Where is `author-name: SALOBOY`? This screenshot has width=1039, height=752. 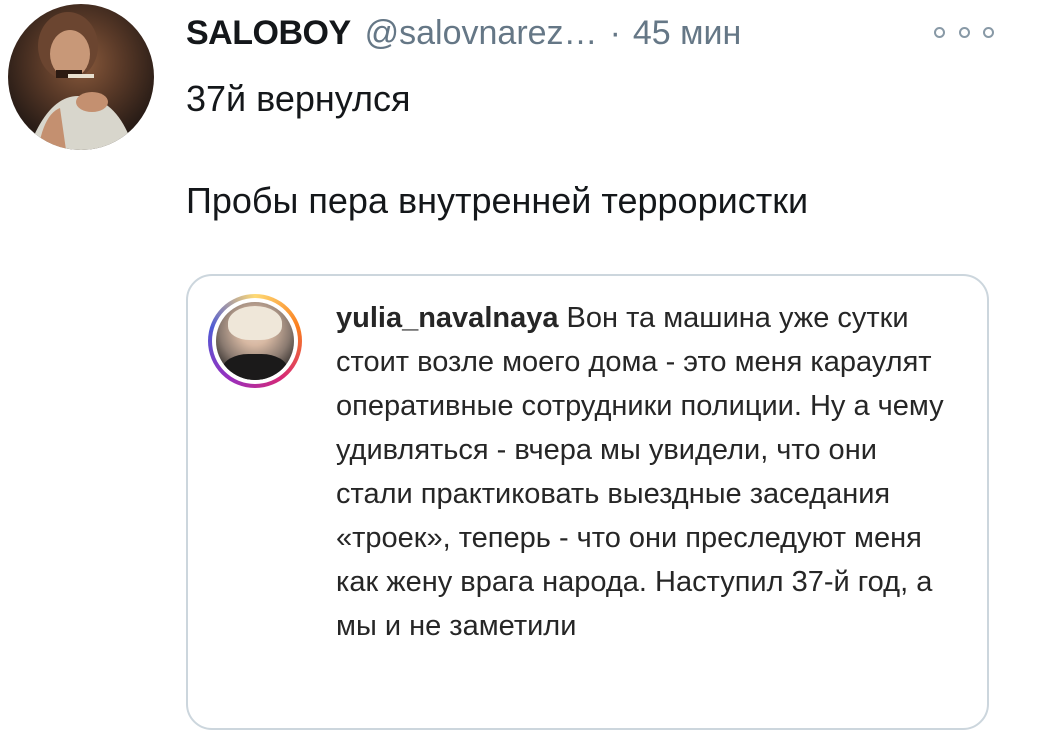
author-name: SALOBOY is located at coordinates (268, 33).